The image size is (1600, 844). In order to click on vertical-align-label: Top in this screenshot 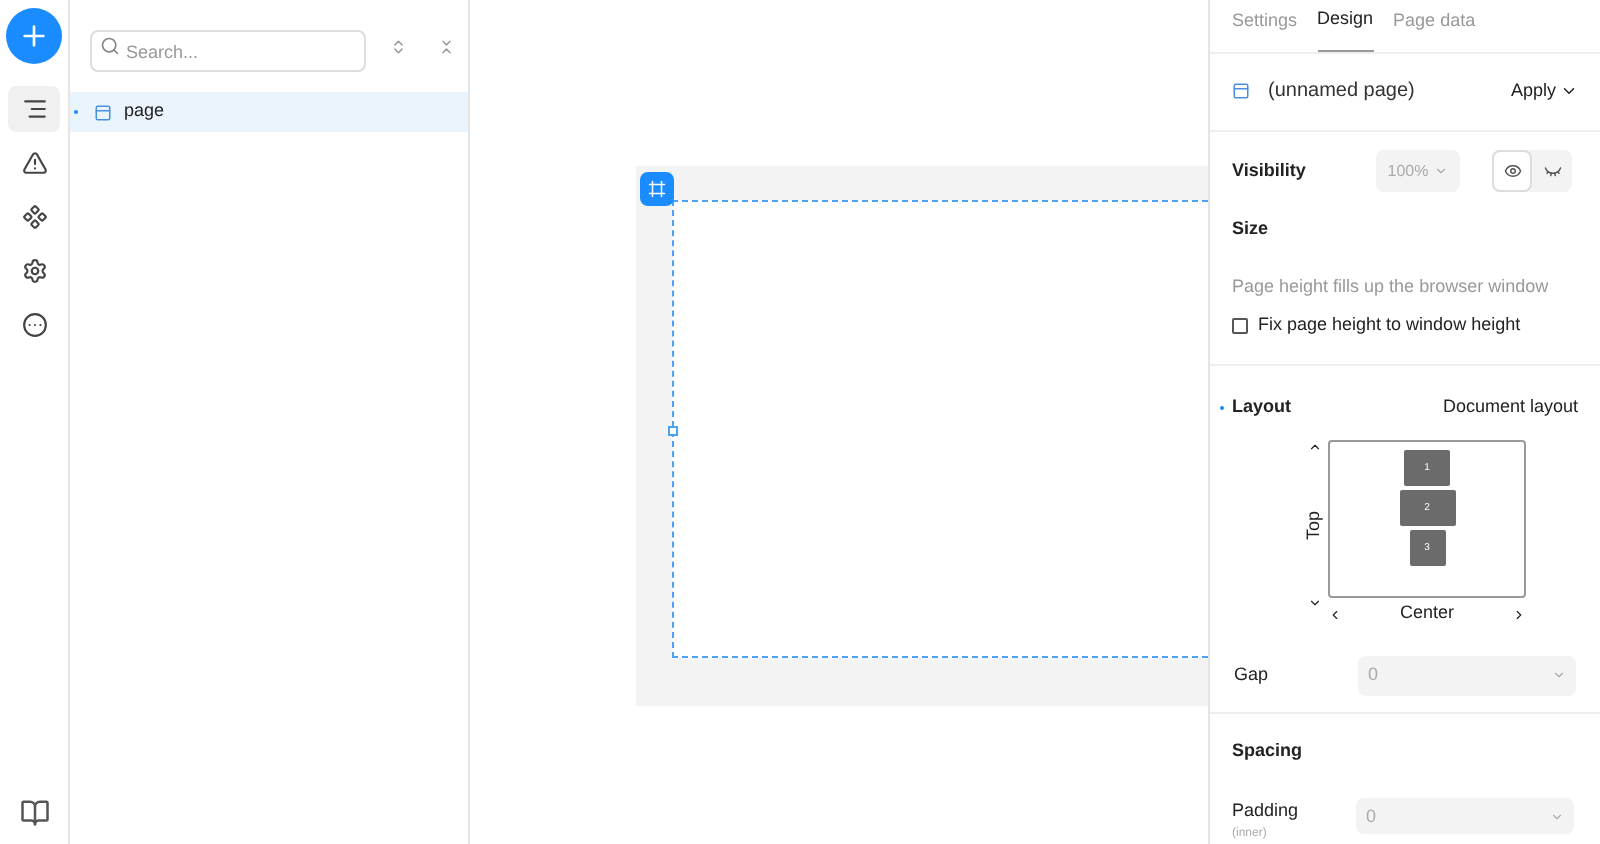, I will do `click(1312, 526)`.